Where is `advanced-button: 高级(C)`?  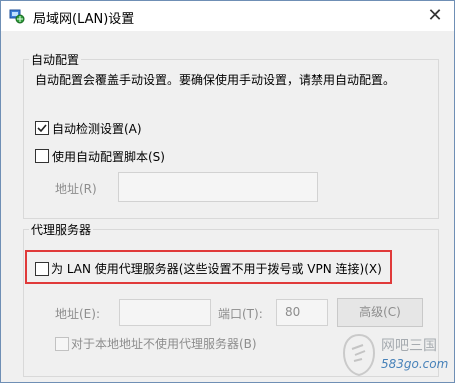 advanced-button: 高级(C) is located at coordinates (380, 312).